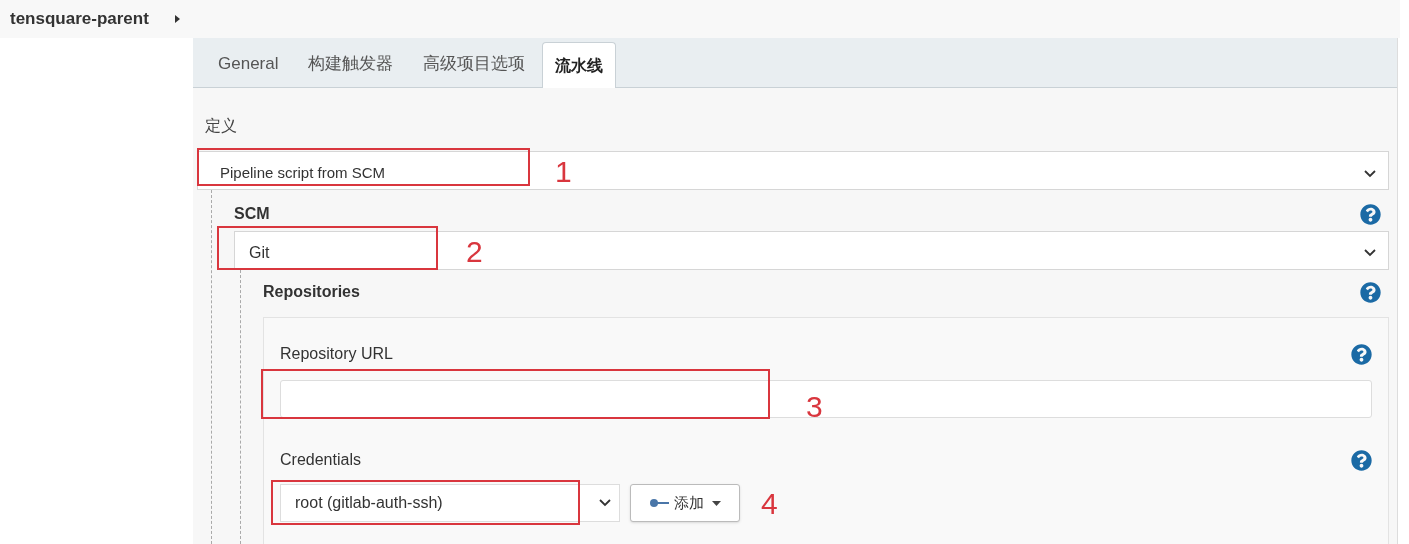 Image resolution: width=1409 pixels, height=544 pixels. I want to click on credentials-select: root (gitlab-auth-ssh), so click(450, 503).